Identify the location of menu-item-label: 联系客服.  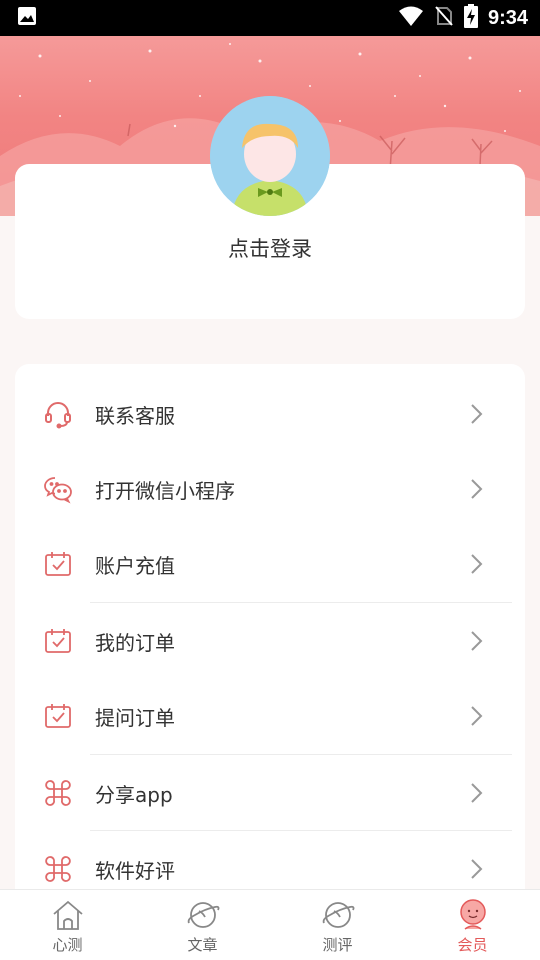
(135, 415).